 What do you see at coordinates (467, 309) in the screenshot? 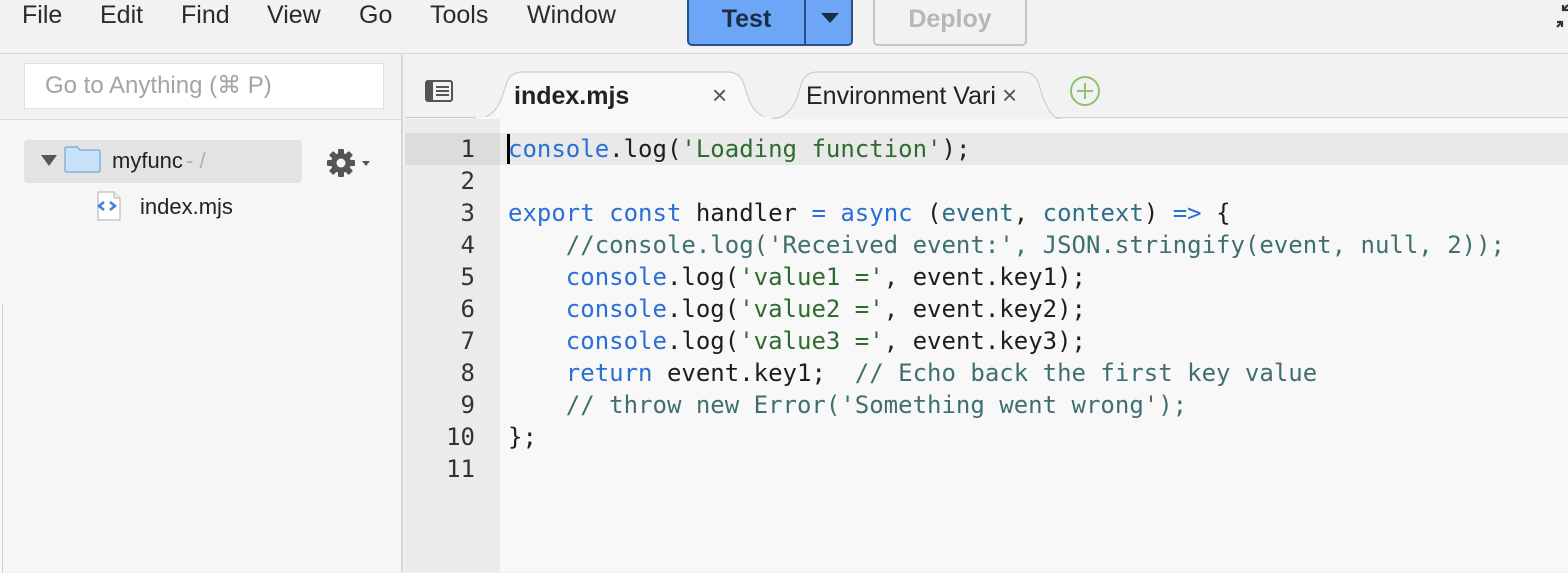
I see `line-number: 6` at bounding box center [467, 309].